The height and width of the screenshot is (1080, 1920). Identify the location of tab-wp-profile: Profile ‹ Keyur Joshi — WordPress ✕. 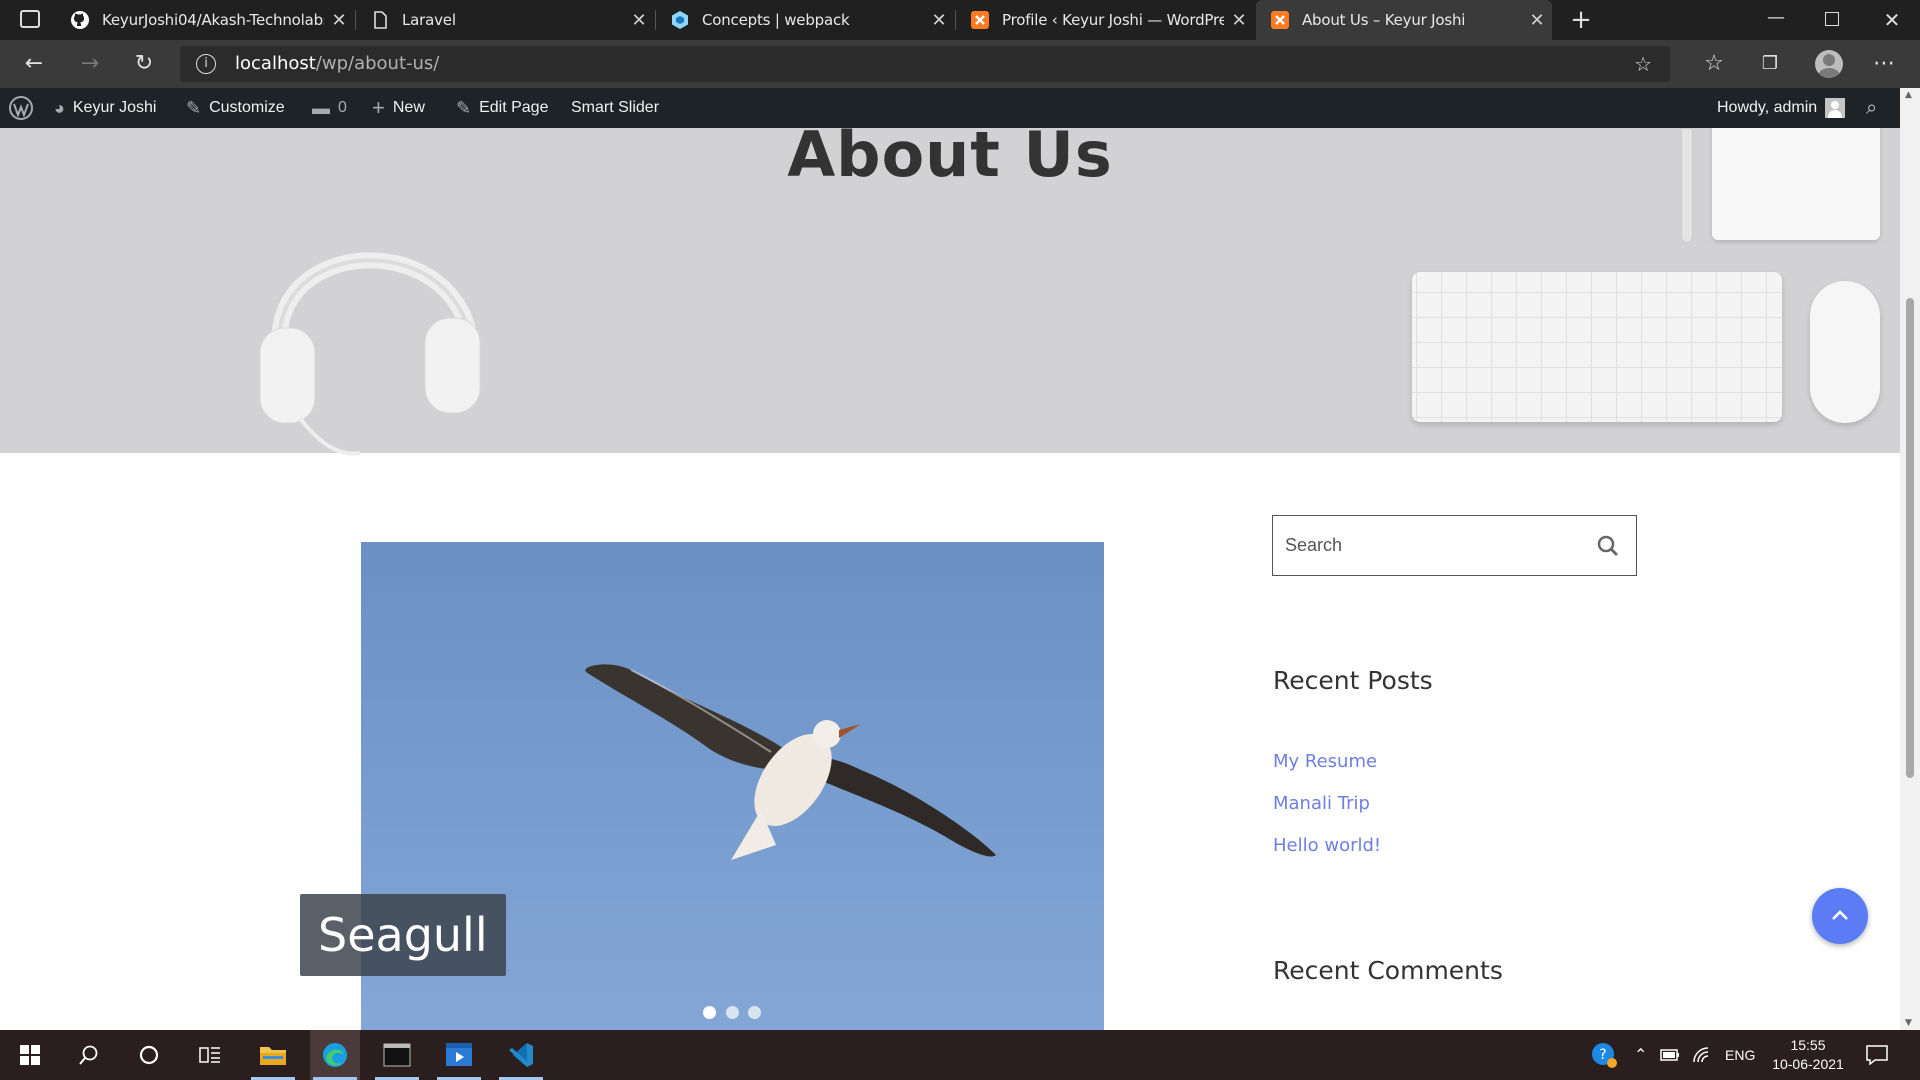
(1105, 20).